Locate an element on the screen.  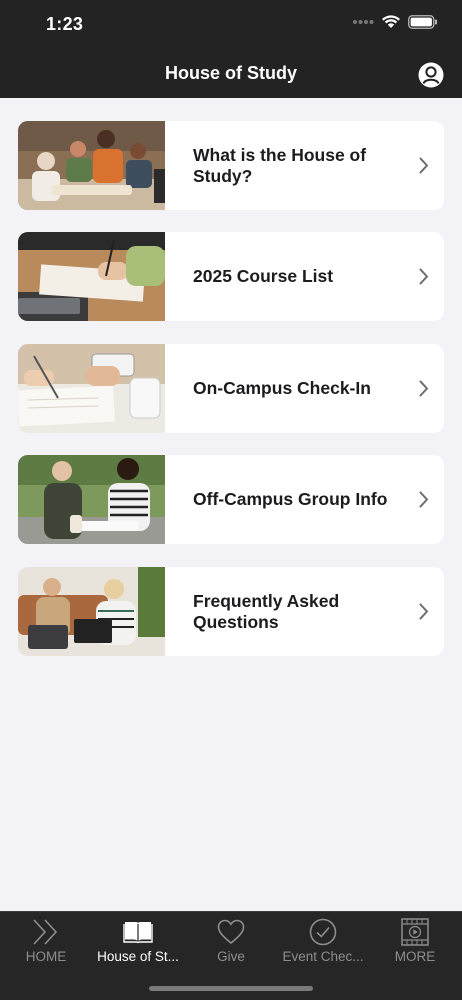
card-label: On-Campus Check-In is located at coordinates (282, 388).